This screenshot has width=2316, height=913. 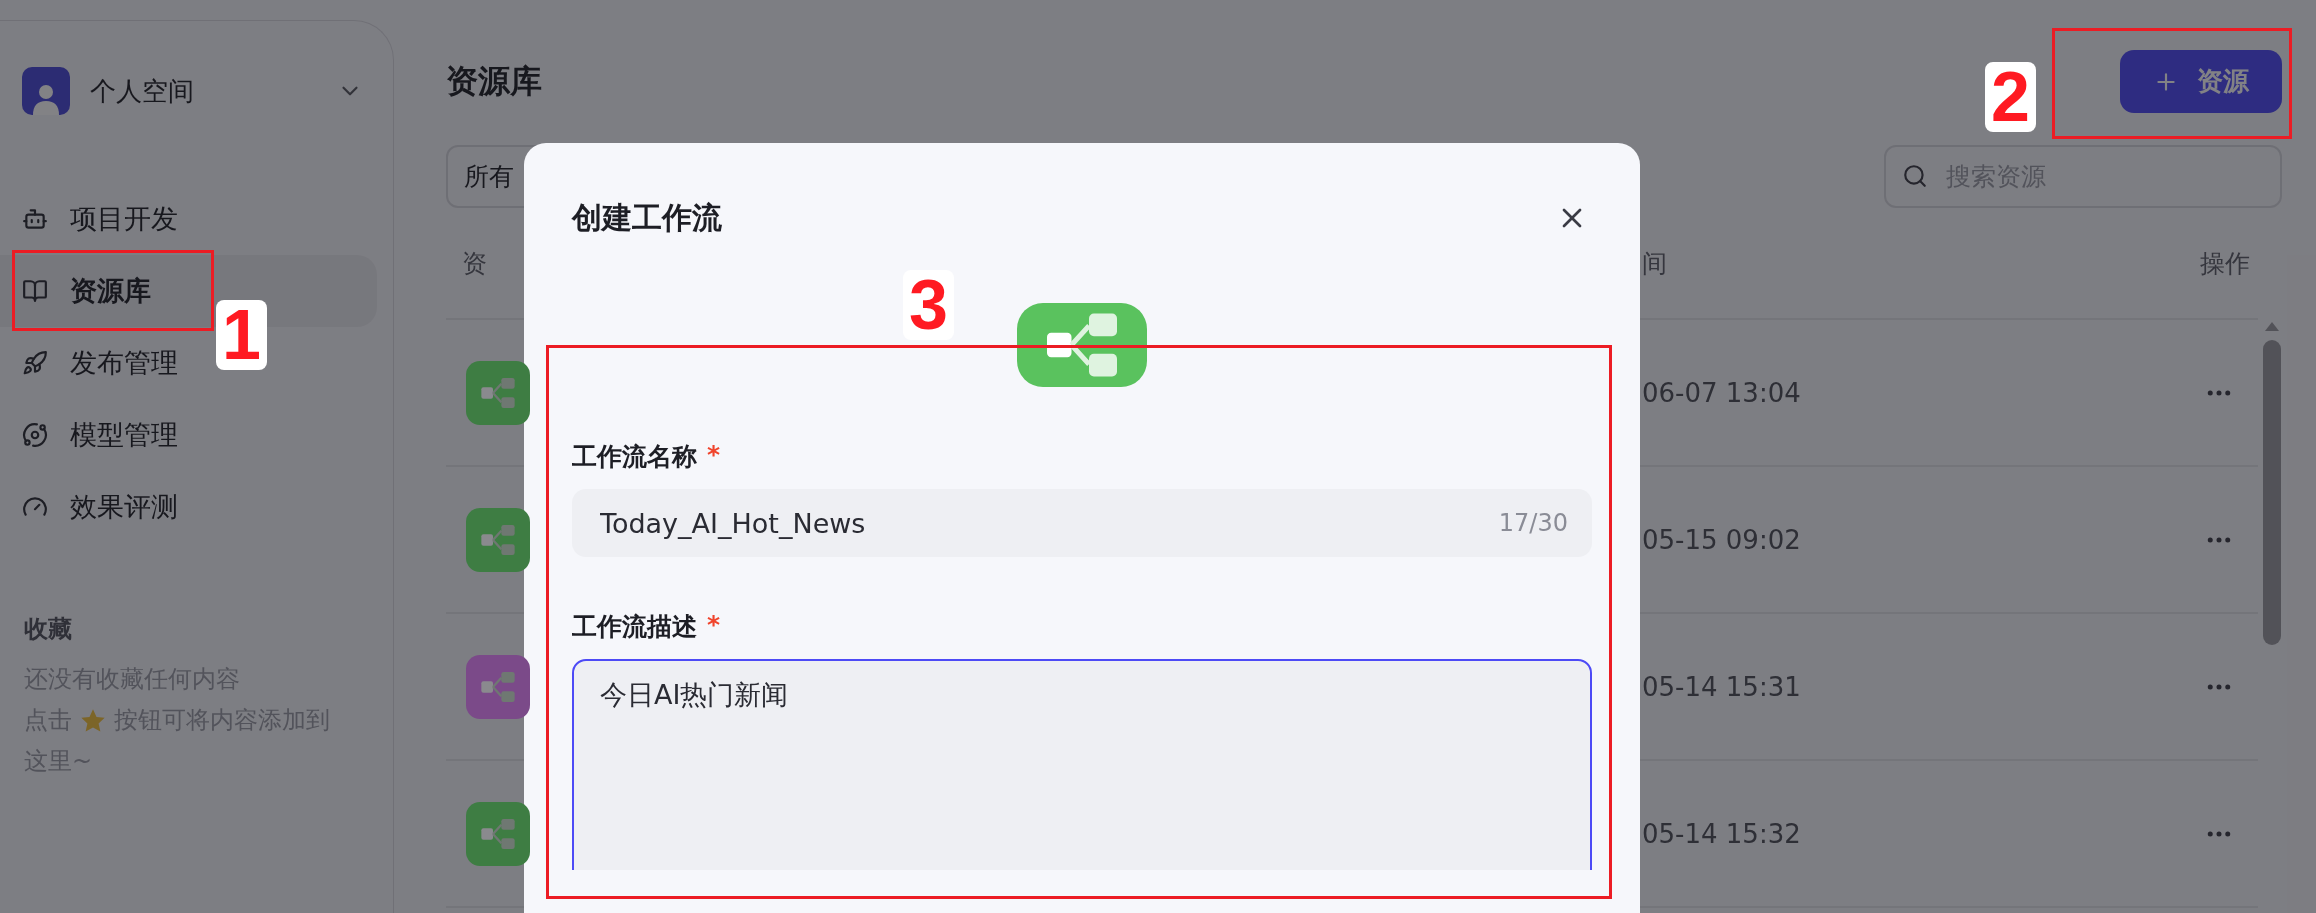 I want to click on annotation-number: 3, so click(x=928, y=305).